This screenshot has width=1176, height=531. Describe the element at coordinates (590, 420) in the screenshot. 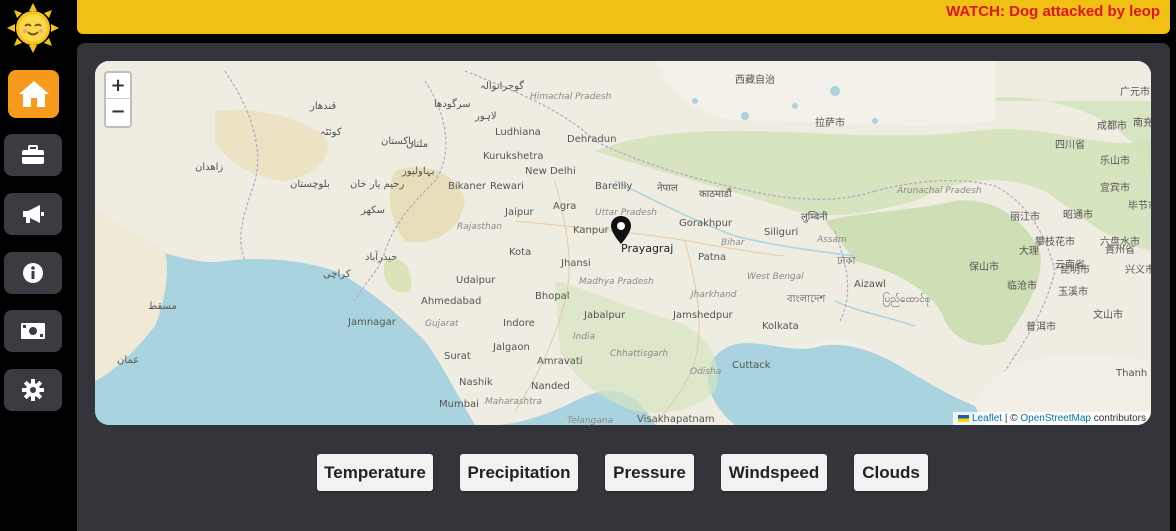

I see `region-label: Telangana` at that location.